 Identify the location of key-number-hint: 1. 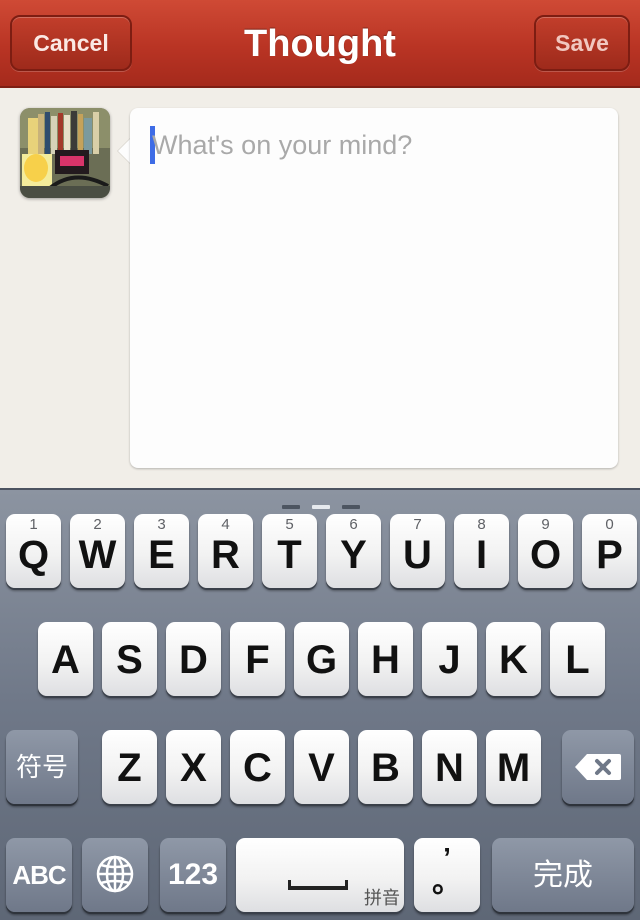
(33, 524).